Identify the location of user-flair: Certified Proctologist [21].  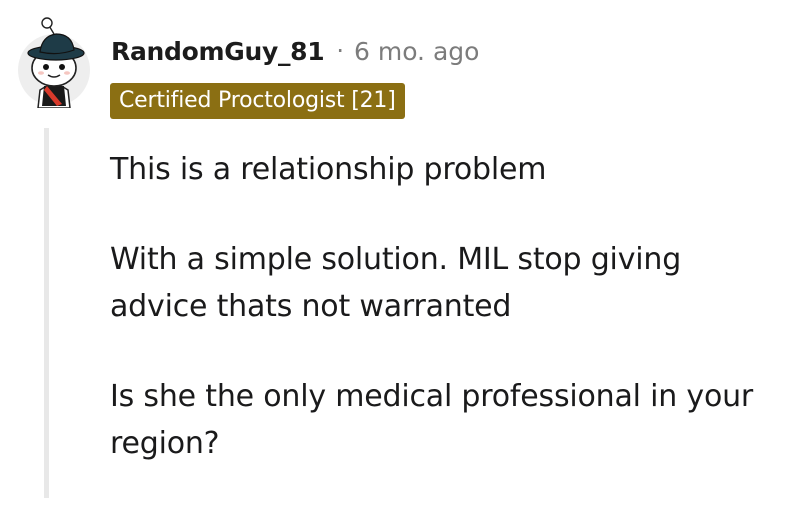
(257, 101).